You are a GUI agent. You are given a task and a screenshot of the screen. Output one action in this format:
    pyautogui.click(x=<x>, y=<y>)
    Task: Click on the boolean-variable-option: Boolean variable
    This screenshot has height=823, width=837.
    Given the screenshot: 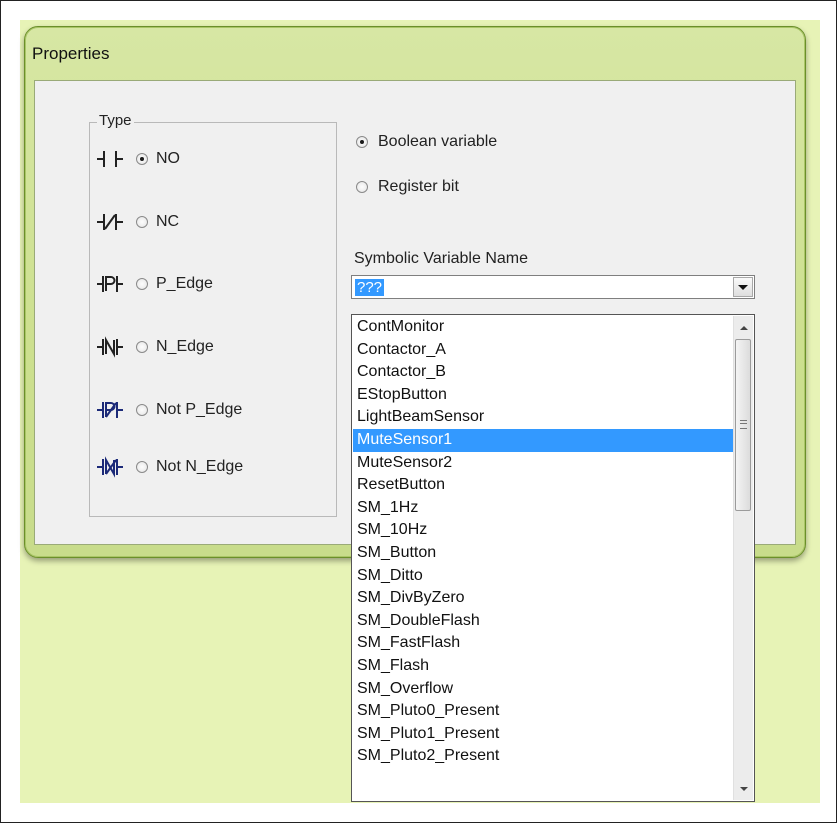 What is the action you would take?
    pyautogui.click(x=426, y=142)
    